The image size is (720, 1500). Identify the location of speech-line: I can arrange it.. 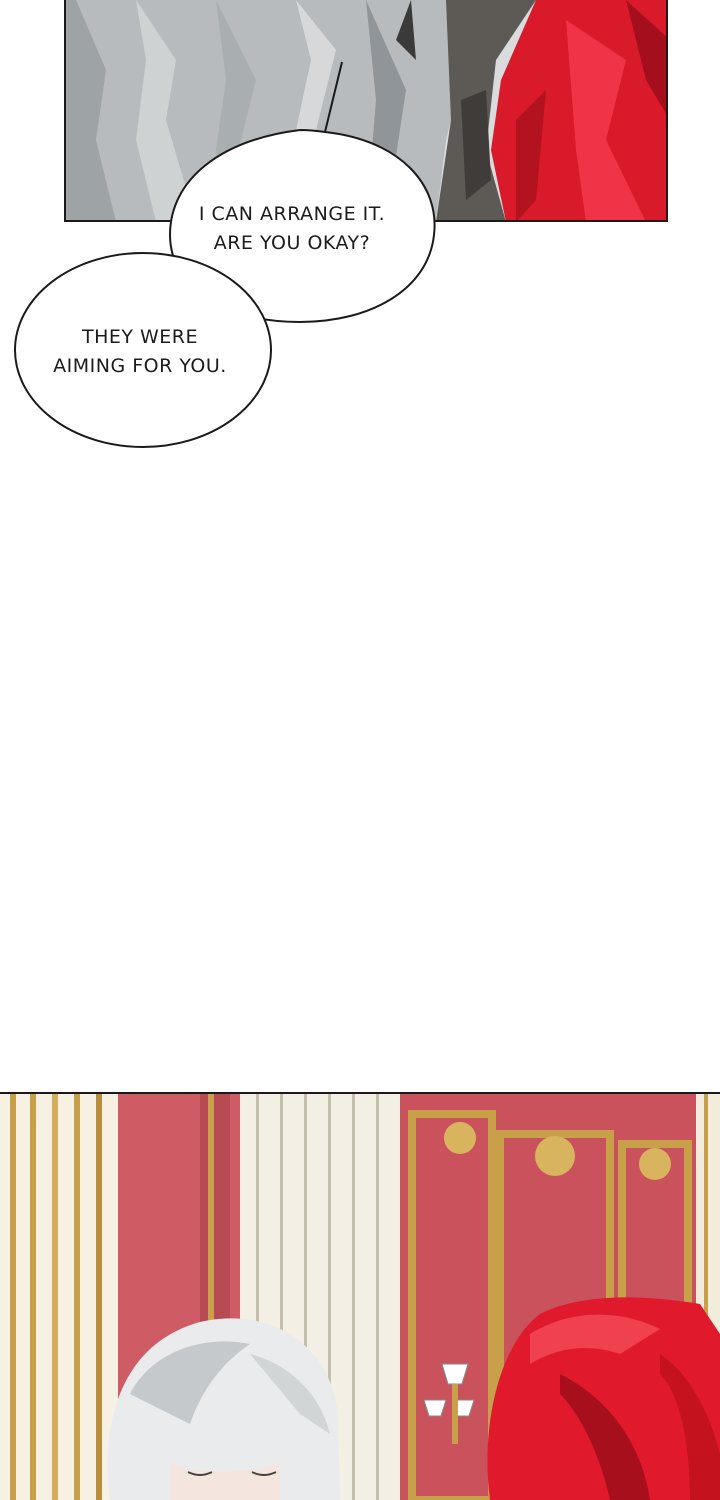
(292, 214).